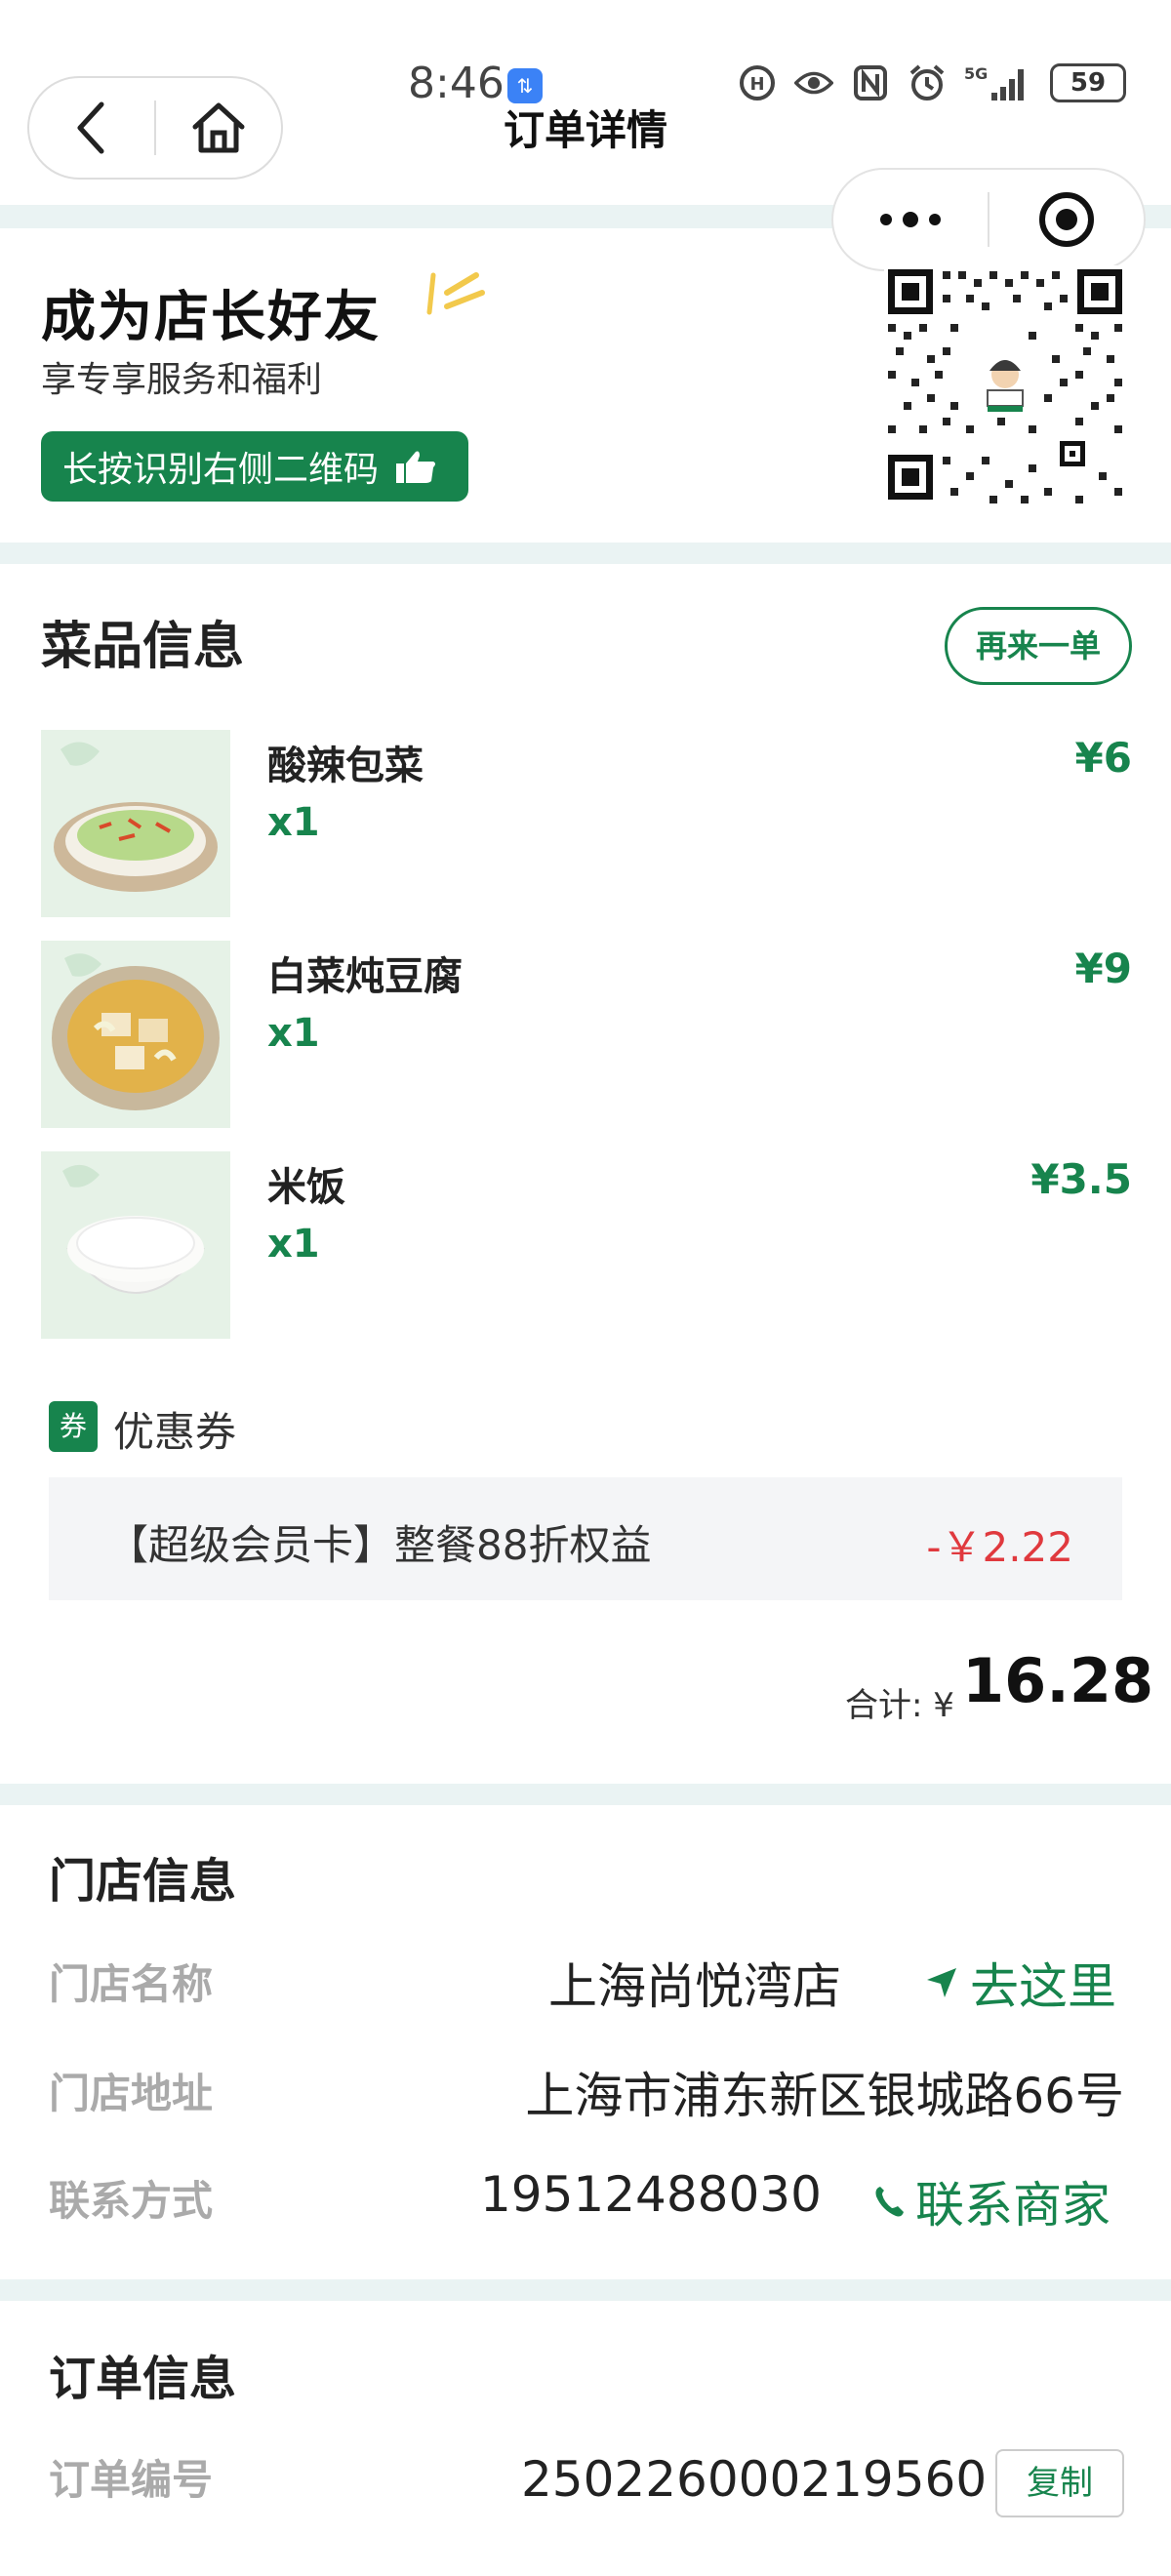 The width and height of the screenshot is (1171, 2576). Describe the element at coordinates (585, 130) in the screenshot. I see `page-title: 订单详情` at that location.